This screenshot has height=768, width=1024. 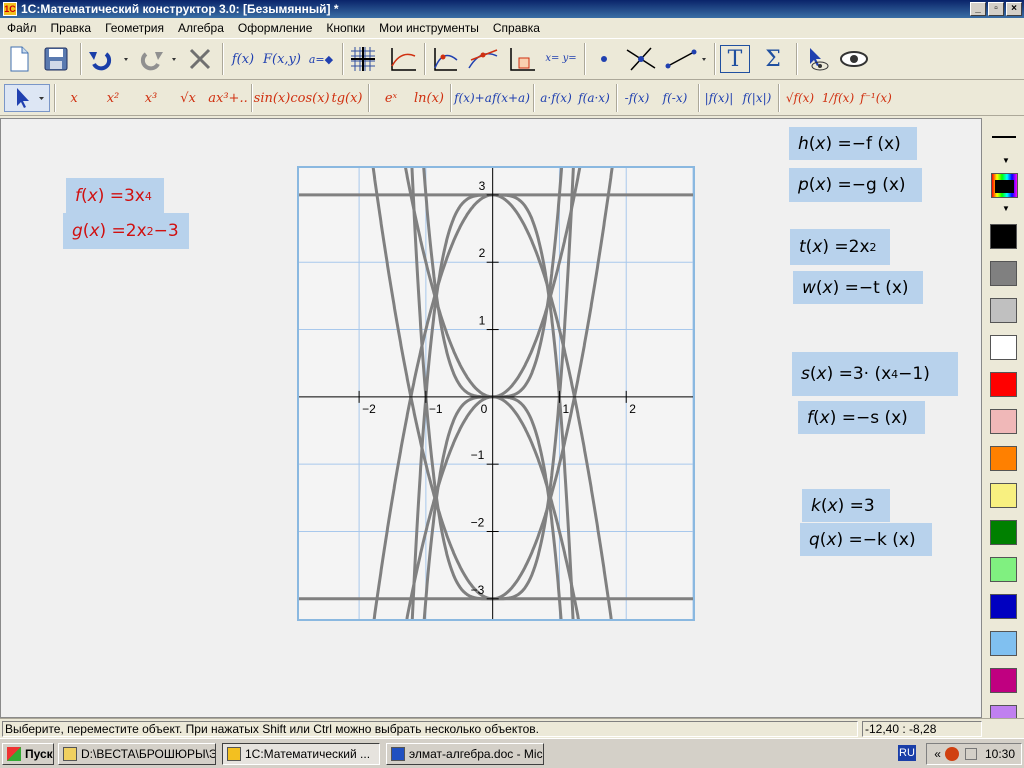 I want to click on text-tool-icon: T, so click(x=735, y=59).